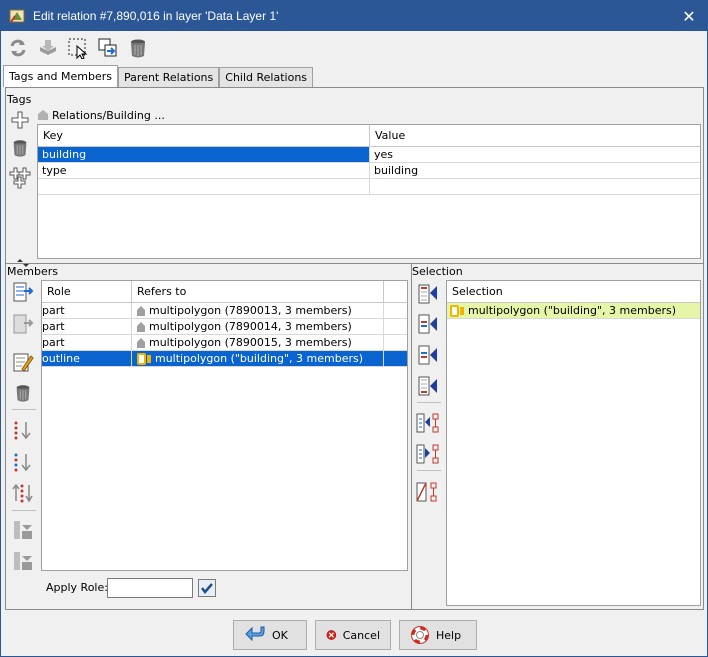  I want to click on tag-key: type, so click(204, 170).